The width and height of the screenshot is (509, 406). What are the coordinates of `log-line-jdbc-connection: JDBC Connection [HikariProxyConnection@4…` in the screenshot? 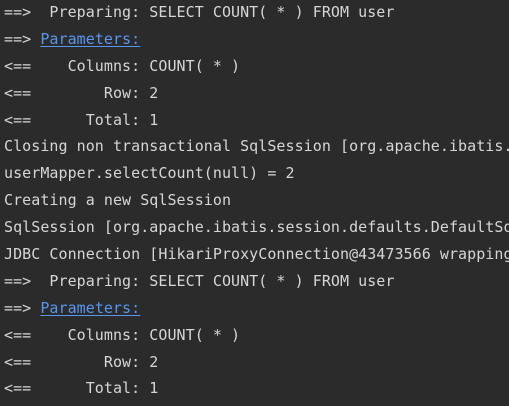 It's located at (256, 254).